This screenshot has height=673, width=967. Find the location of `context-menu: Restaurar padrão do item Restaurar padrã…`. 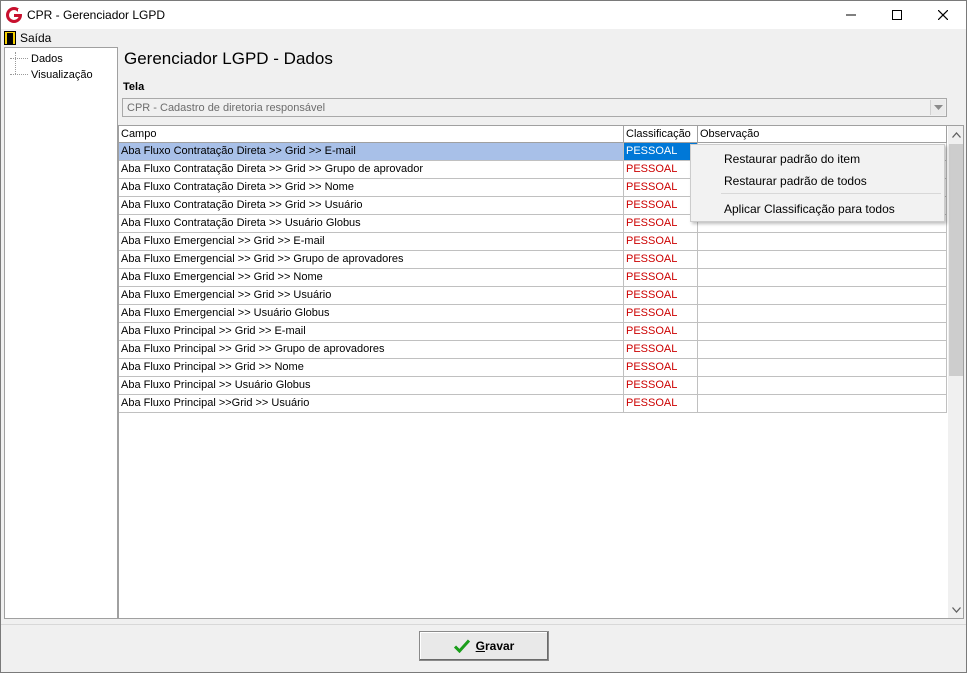

context-menu: Restaurar padrão do item Restaurar padrã… is located at coordinates (817, 183).